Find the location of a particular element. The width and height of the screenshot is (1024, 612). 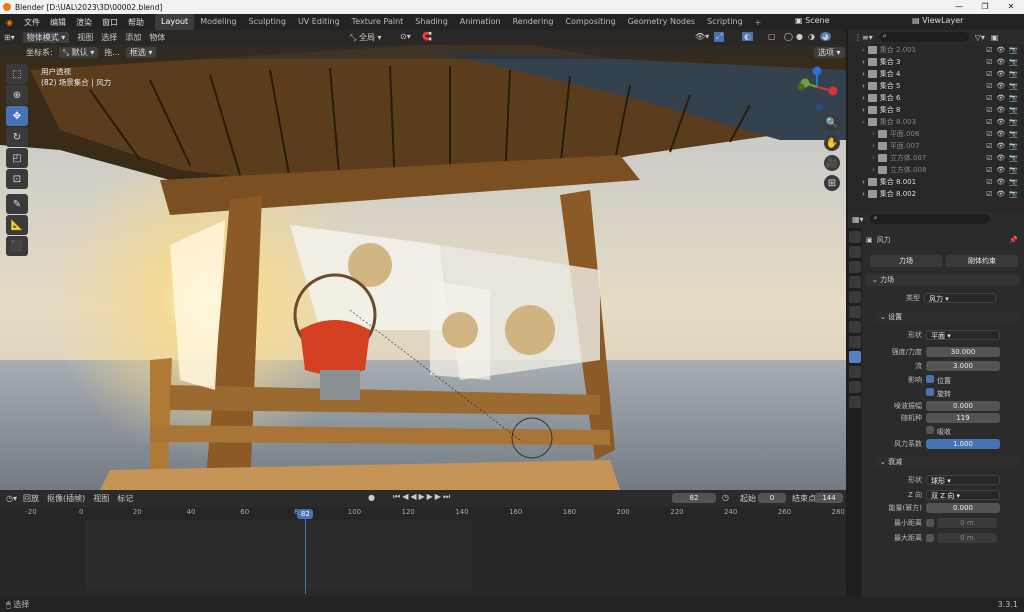

new-collection-icon: ▣ is located at coordinates (995, 37).